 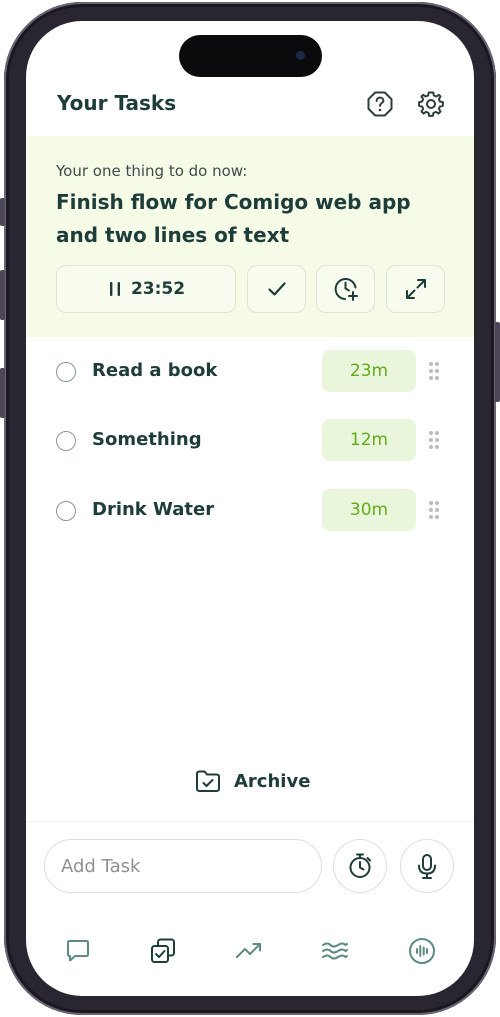 I want to click on add-time-button, so click(x=345, y=289).